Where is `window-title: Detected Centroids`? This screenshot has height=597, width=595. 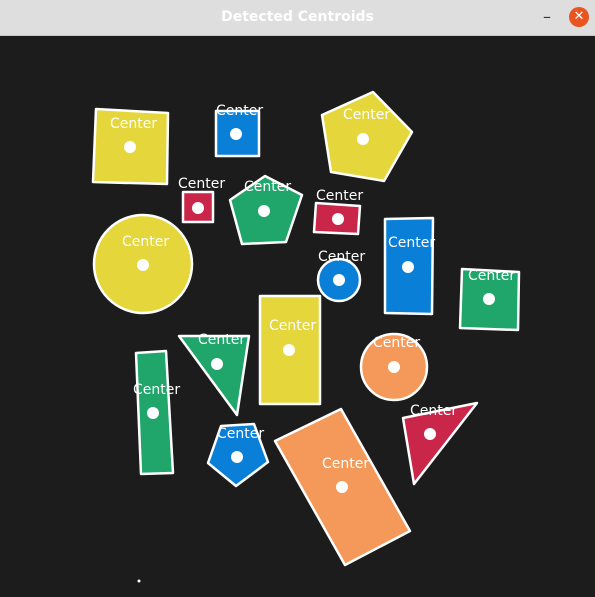 window-title: Detected Centroids is located at coordinates (297, 17).